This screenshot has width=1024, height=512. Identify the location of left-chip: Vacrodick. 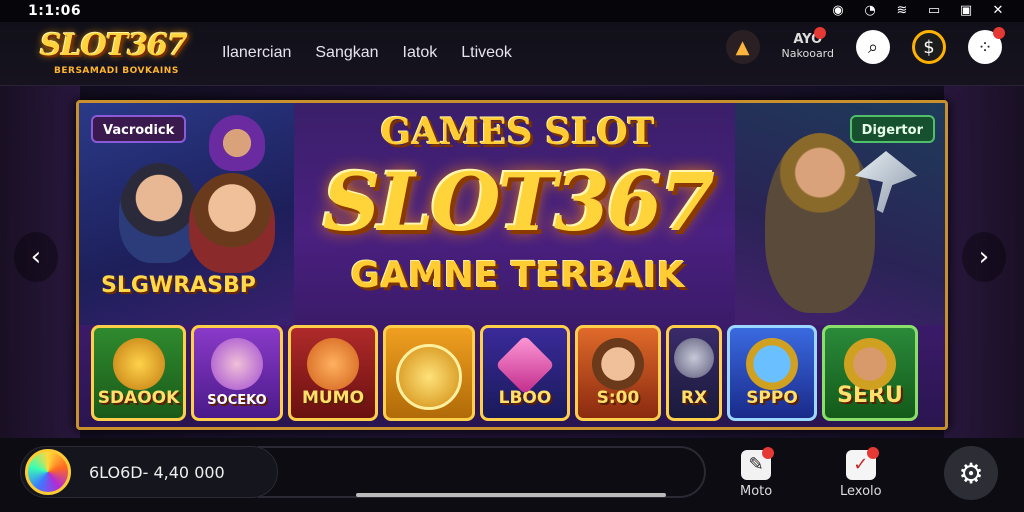
(139, 129).